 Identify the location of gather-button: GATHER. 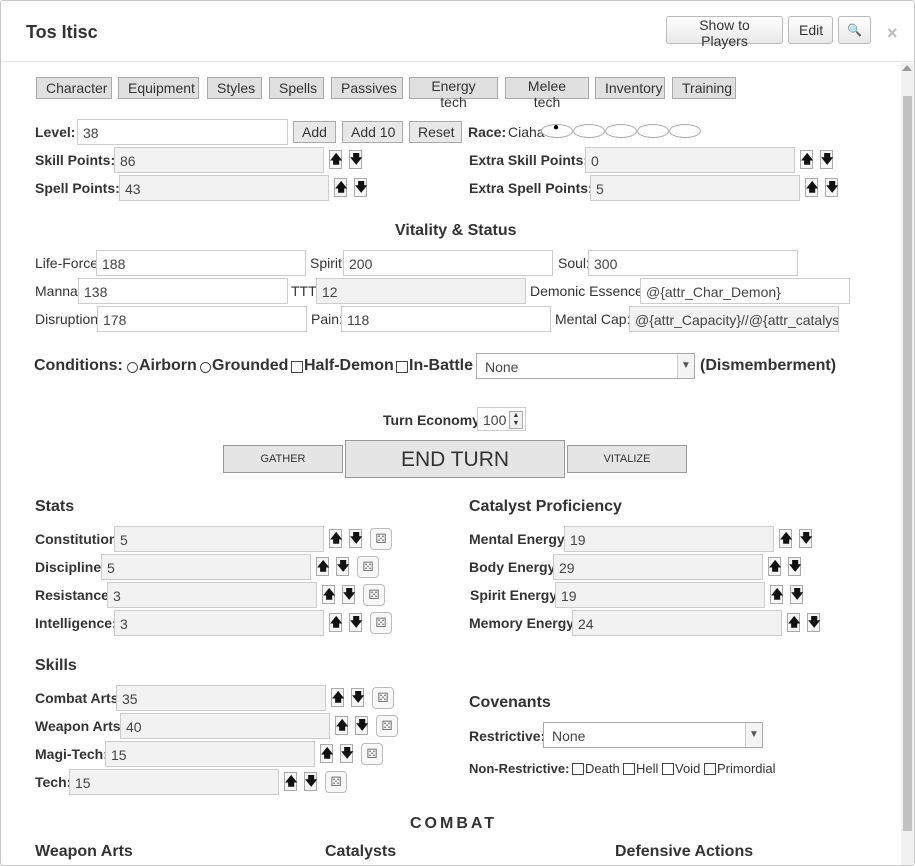
(283, 459).